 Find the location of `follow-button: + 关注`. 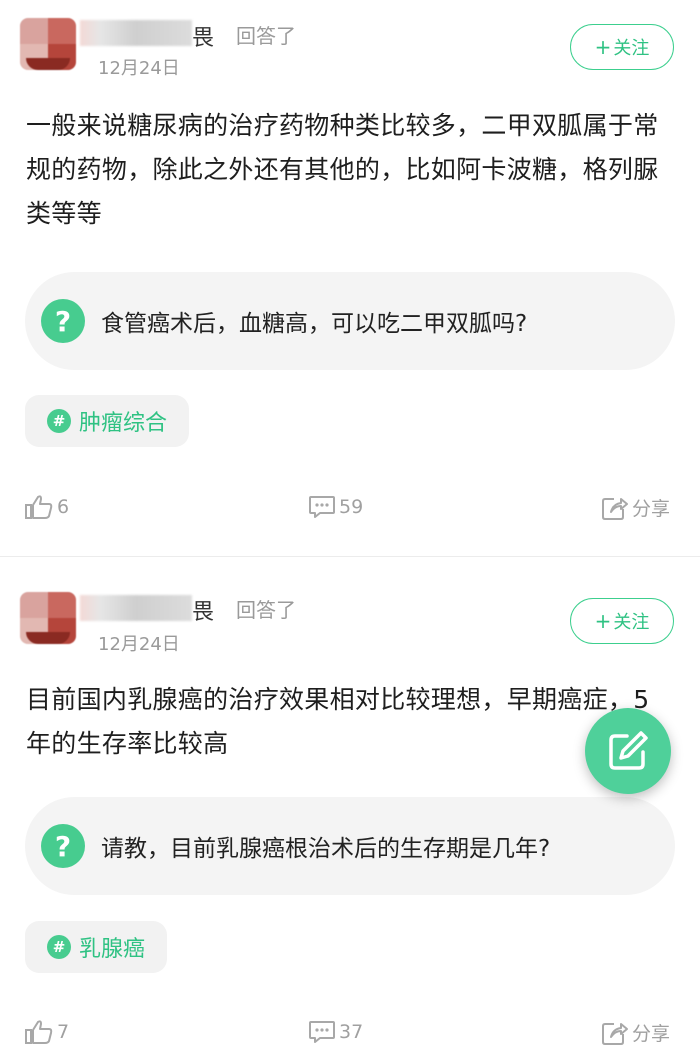

follow-button: + 关注 is located at coordinates (622, 621).